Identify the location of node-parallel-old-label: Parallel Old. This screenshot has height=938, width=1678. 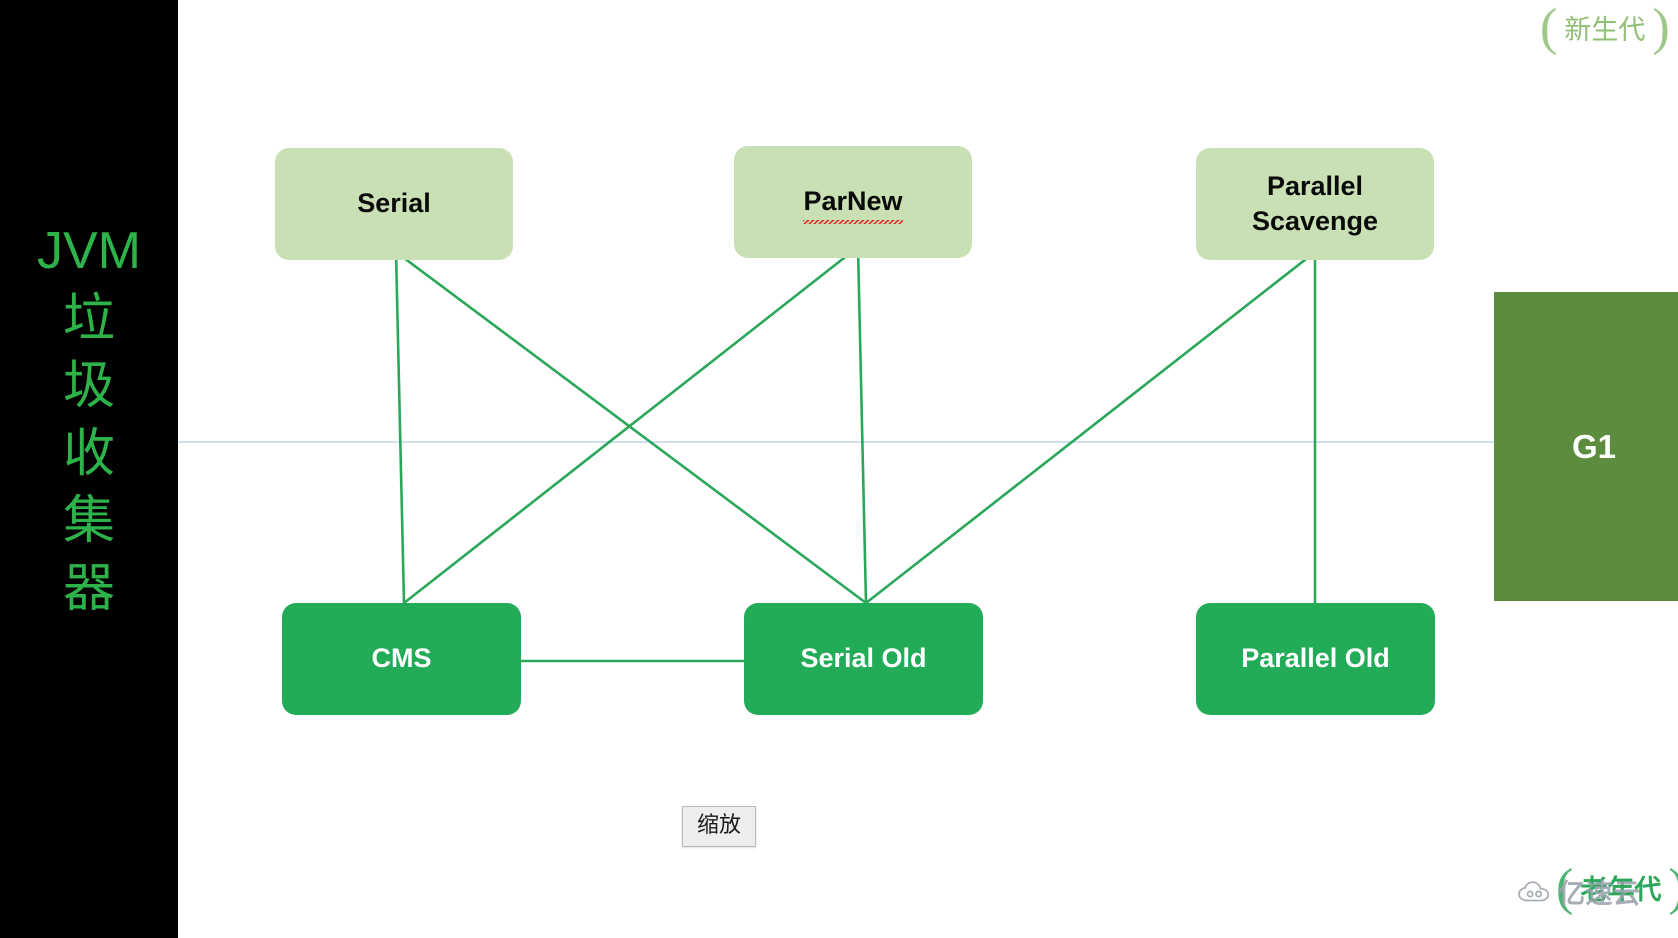
(1315, 658).